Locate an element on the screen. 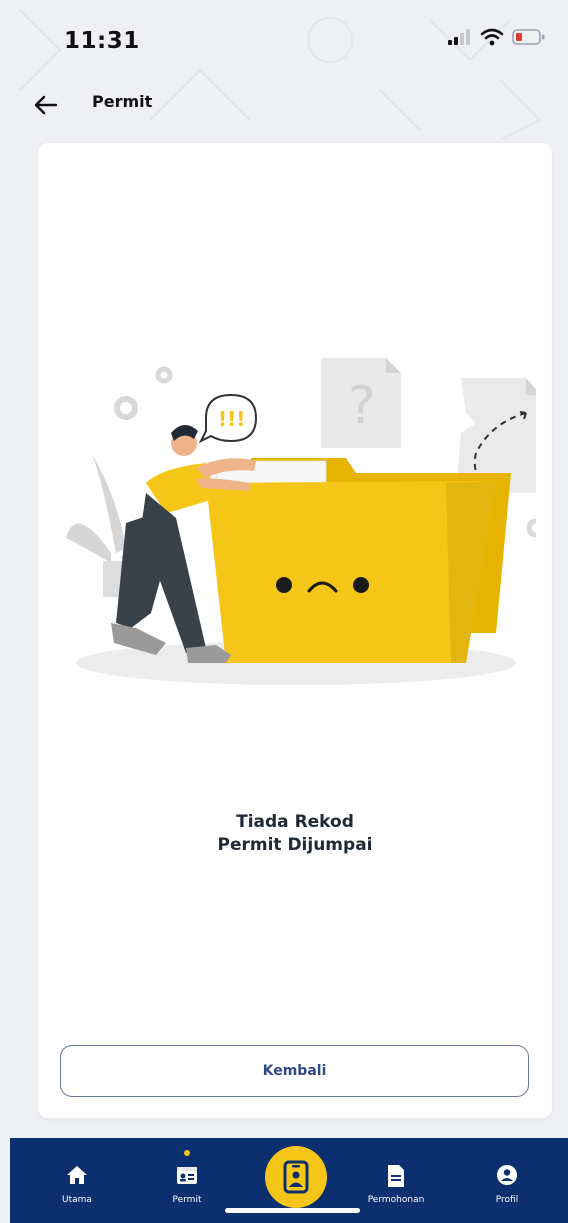 Image resolution: width=568 pixels, height=1223 pixels. question-mark: ? is located at coordinates (362, 406).